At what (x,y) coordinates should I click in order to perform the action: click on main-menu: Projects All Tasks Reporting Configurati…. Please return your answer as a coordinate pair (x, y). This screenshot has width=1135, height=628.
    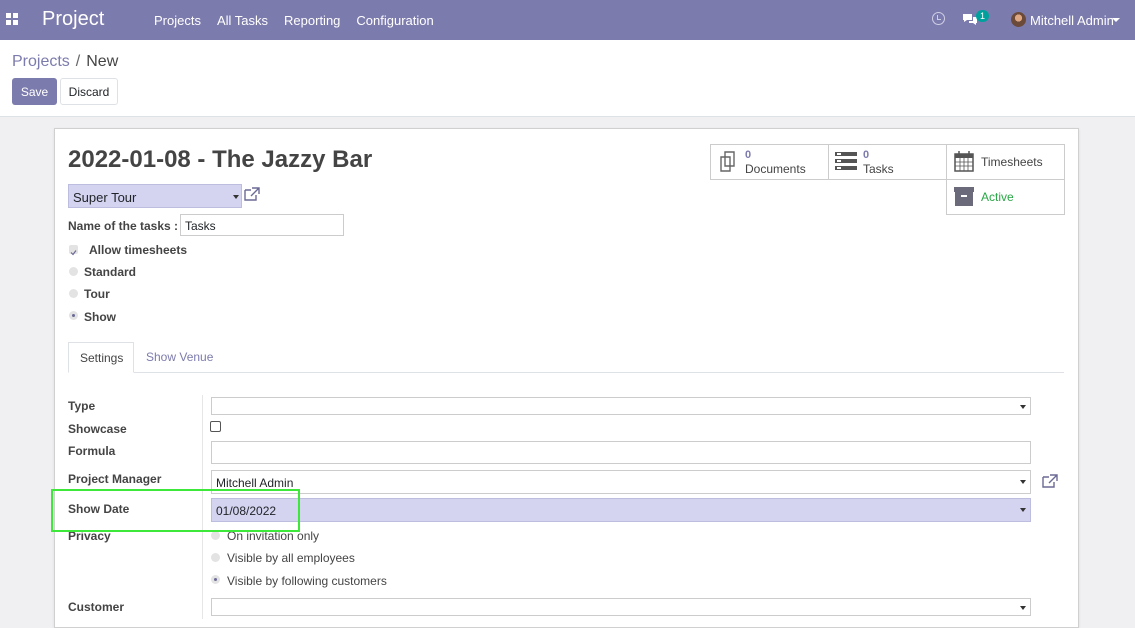
    Looking at the image, I should click on (302, 20).